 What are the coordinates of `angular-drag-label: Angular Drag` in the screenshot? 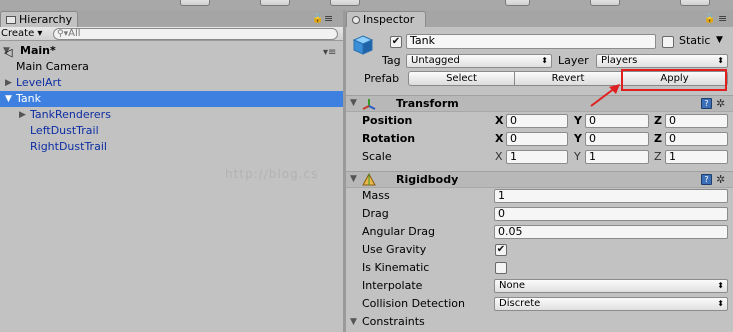 It's located at (398, 231).